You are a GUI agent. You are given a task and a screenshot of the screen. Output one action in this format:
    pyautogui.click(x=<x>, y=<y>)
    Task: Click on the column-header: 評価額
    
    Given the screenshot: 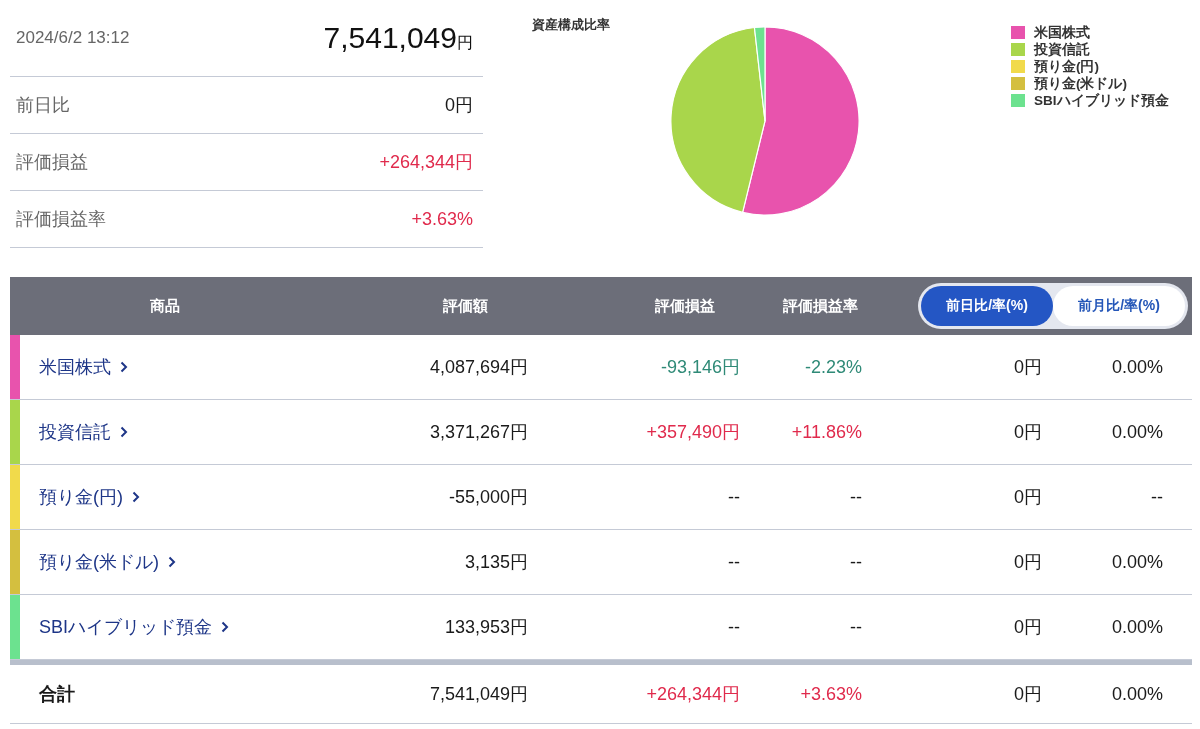 What is the action you would take?
    pyautogui.click(x=465, y=306)
    